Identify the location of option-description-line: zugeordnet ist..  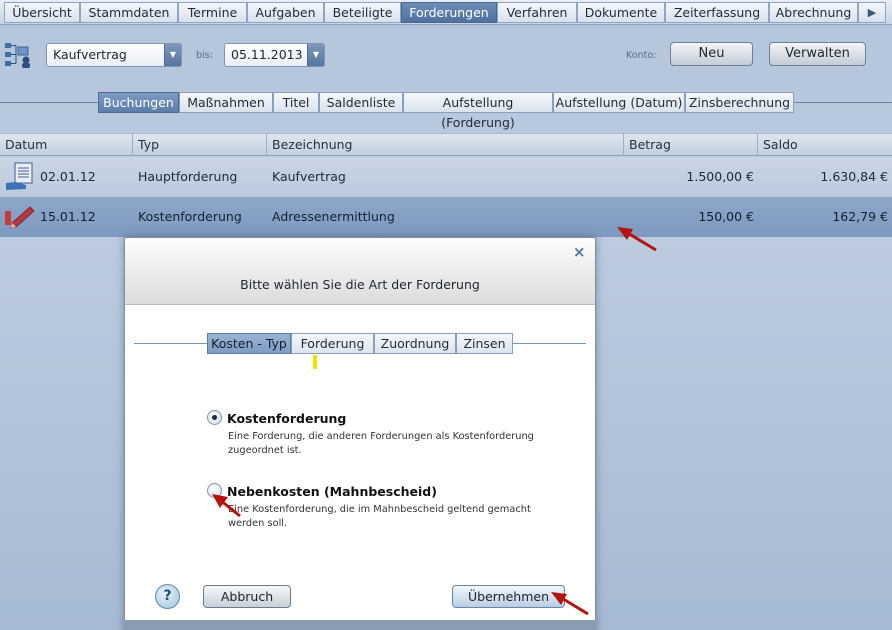
(265, 450).